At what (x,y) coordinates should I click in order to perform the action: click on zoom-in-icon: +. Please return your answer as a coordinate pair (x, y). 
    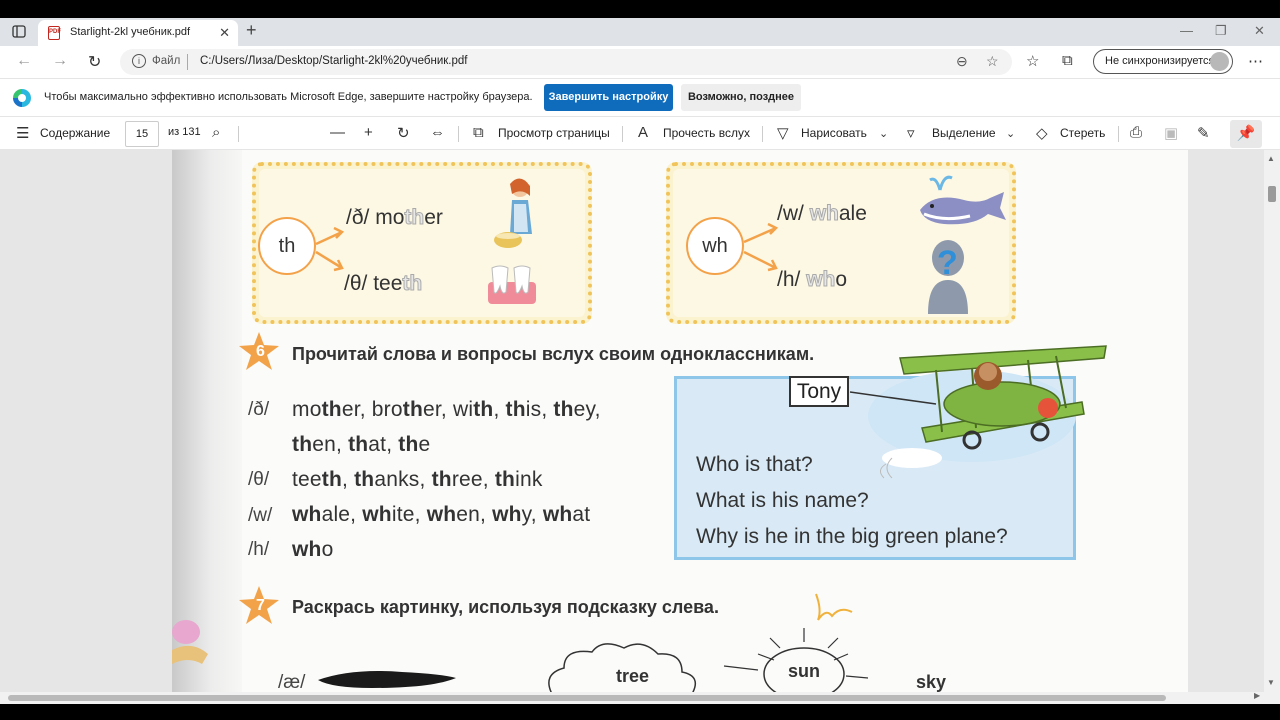
    Looking at the image, I should click on (368, 132).